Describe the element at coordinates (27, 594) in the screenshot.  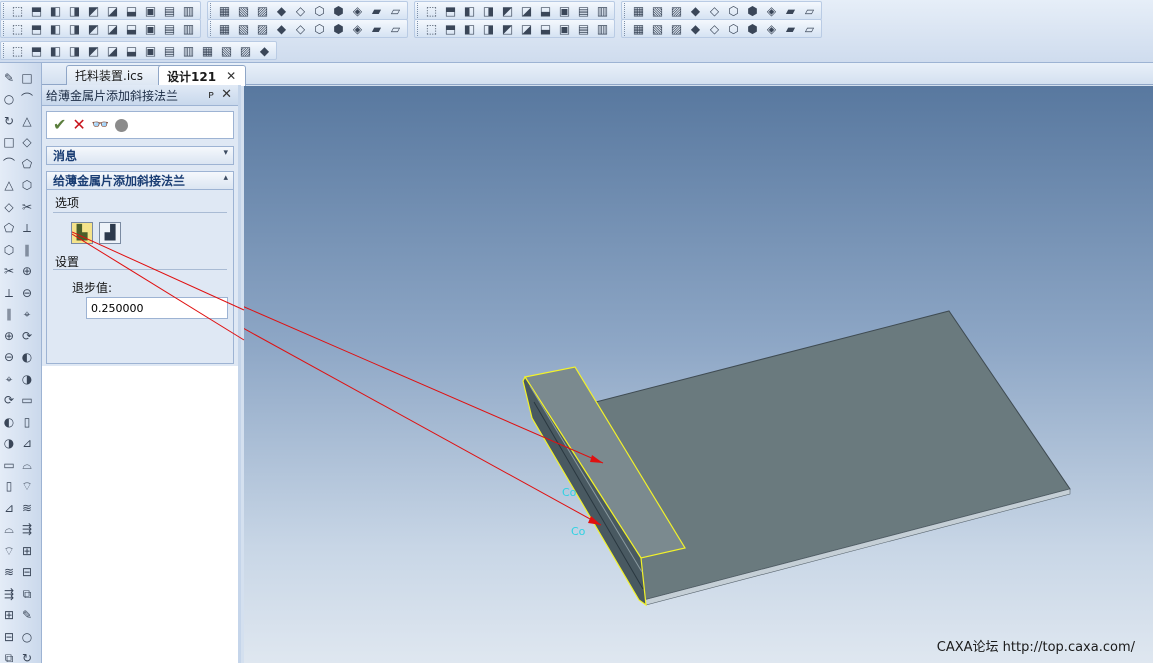
I see `left-tool-52-icon: ⧉` at that location.